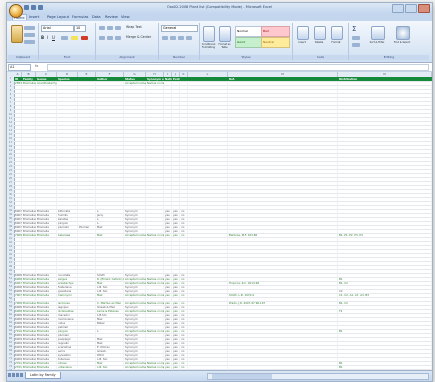  What do you see at coordinates (354, 29) in the screenshot?
I see `autosum-icon: Σ` at bounding box center [354, 29].